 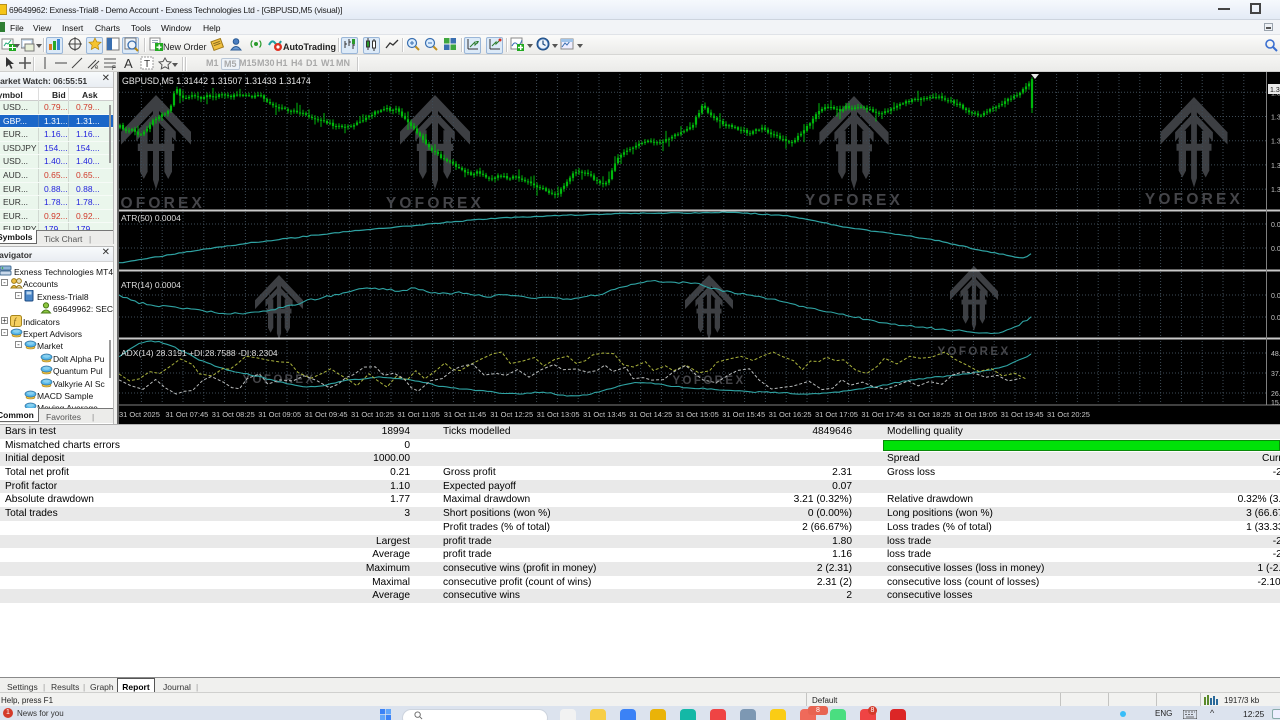 What do you see at coordinates (975, 414) in the screenshot?
I see `svg-text: 31 Oct 19:05` at bounding box center [975, 414].